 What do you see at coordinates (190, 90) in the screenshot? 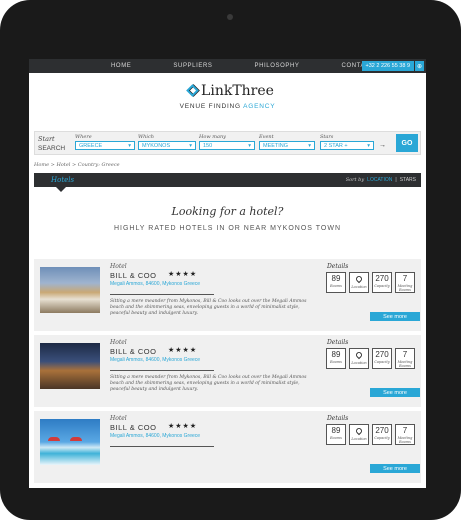
I see `logo-mark-icon` at bounding box center [190, 90].